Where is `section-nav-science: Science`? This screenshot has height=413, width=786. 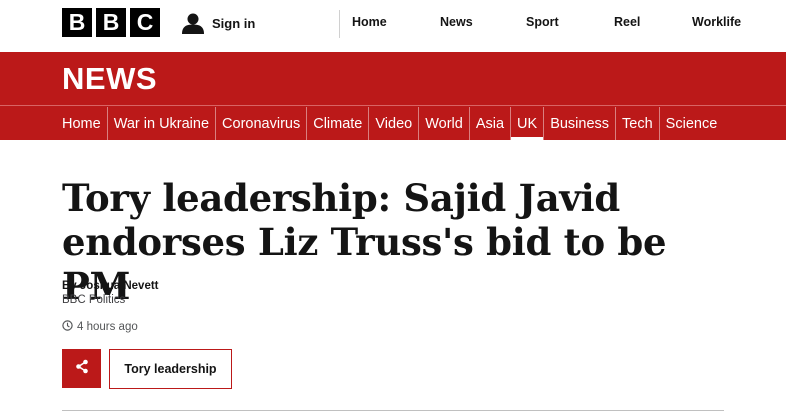 section-nav-science: Science is located at coordinates (691, 123).